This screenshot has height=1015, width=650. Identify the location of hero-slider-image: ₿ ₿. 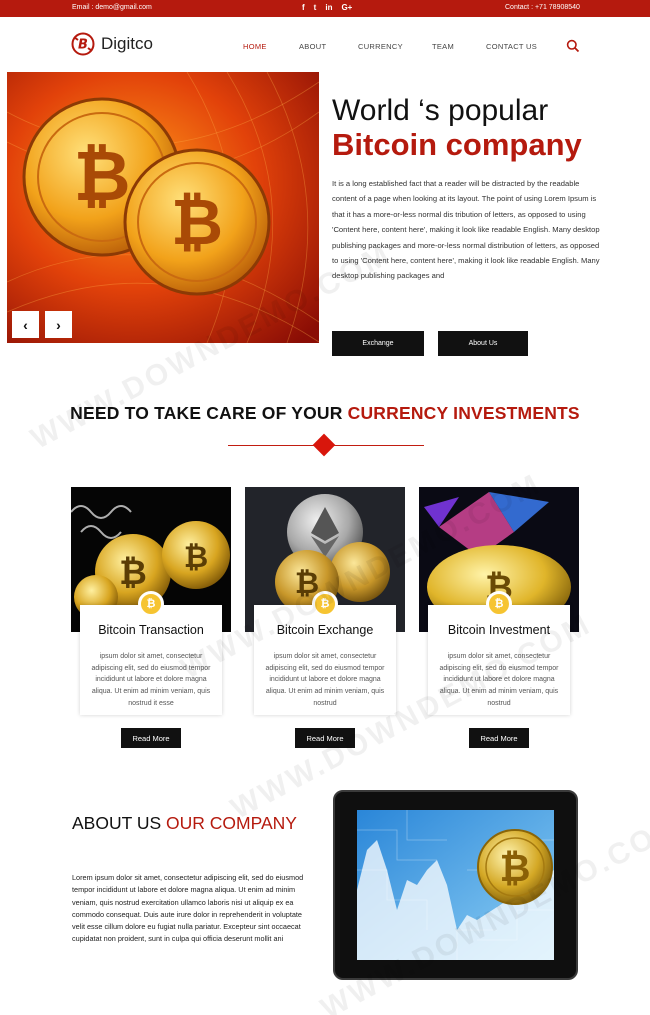
(163, 207).